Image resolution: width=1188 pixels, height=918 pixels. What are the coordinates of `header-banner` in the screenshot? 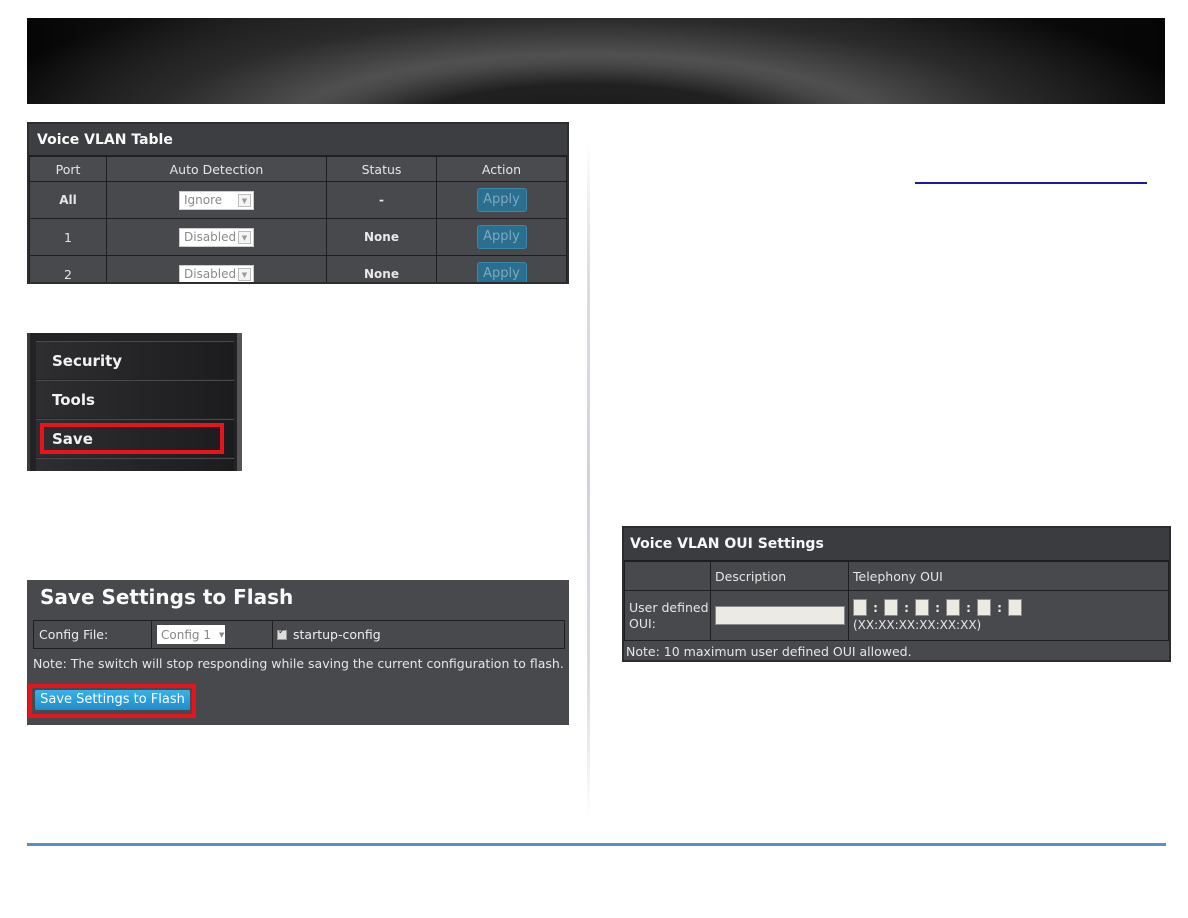 It's located at (596, 61).